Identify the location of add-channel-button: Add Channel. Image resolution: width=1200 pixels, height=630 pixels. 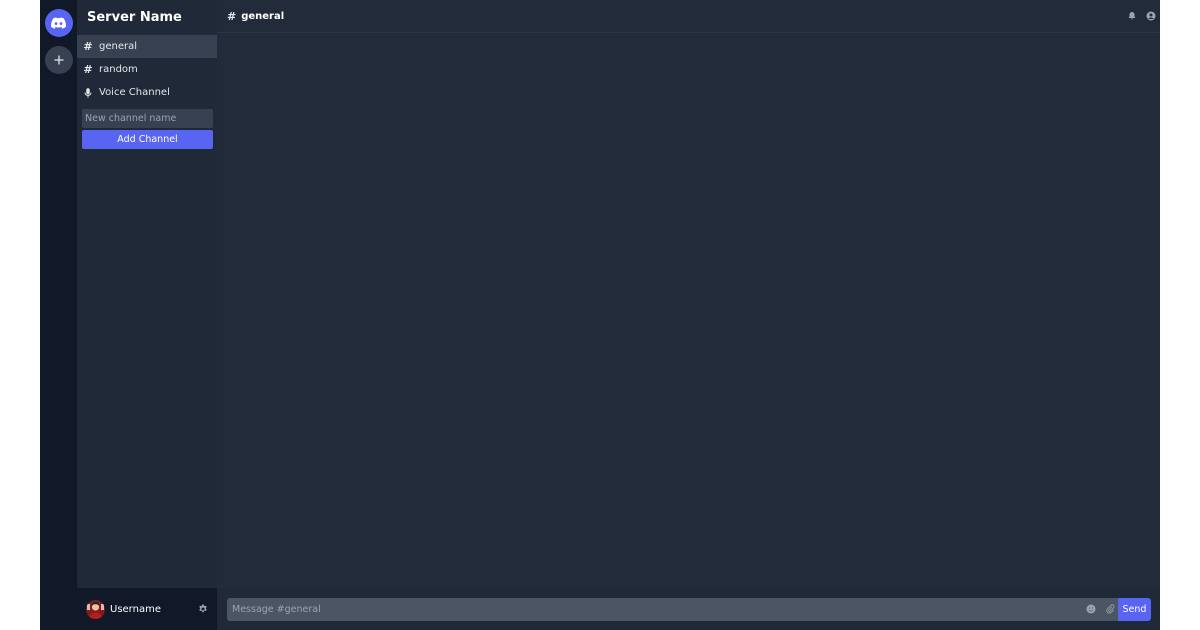
(147, 139).